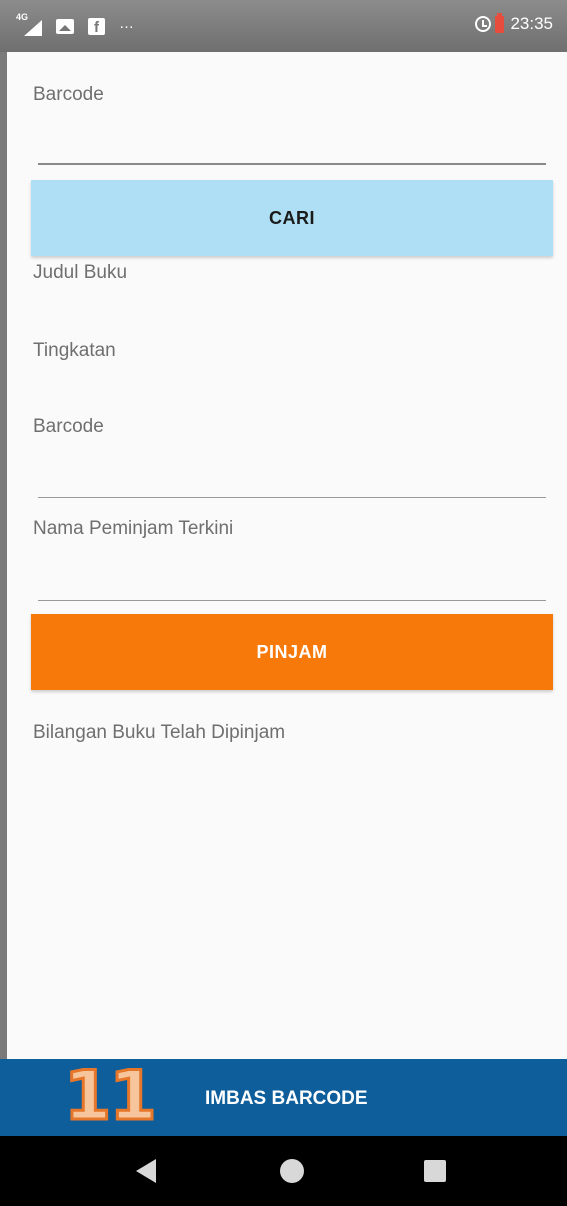 Image resolution: width=567 pixels, height=1206 pixels. I want to click on borrower-name-label: Nama Peminjam Terkini, so click(133, 528).